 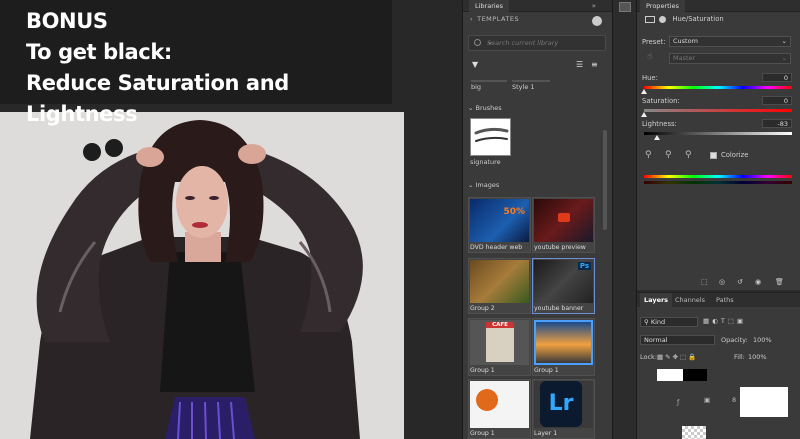 What do you see at coordinates (491, 134) in the screenshot?
I see `brush-stroke-icon` at bounding box center [491, 134].